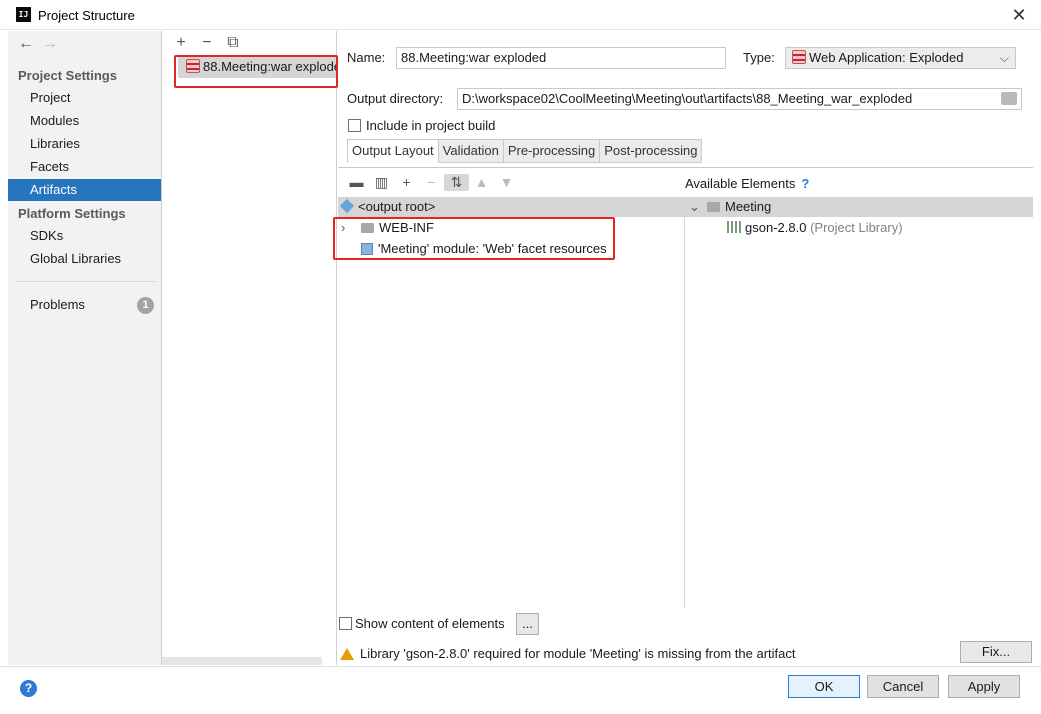 This screenshot has width=1041, height=714. Describe the element at coordinates (84, 167) in the screenshot. I see `sidebar-item-facets: Facets` at that location.